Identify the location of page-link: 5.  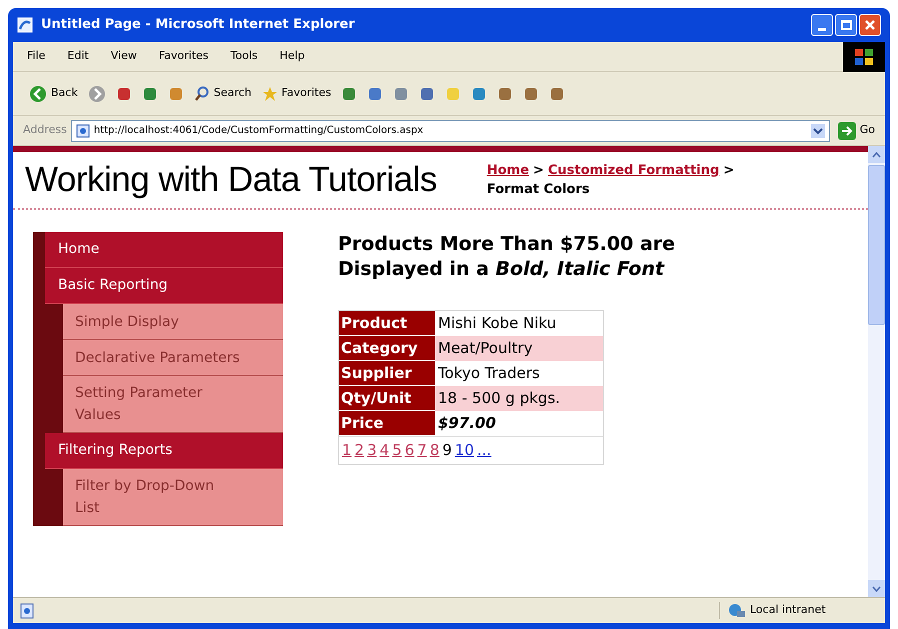
(397, 450).